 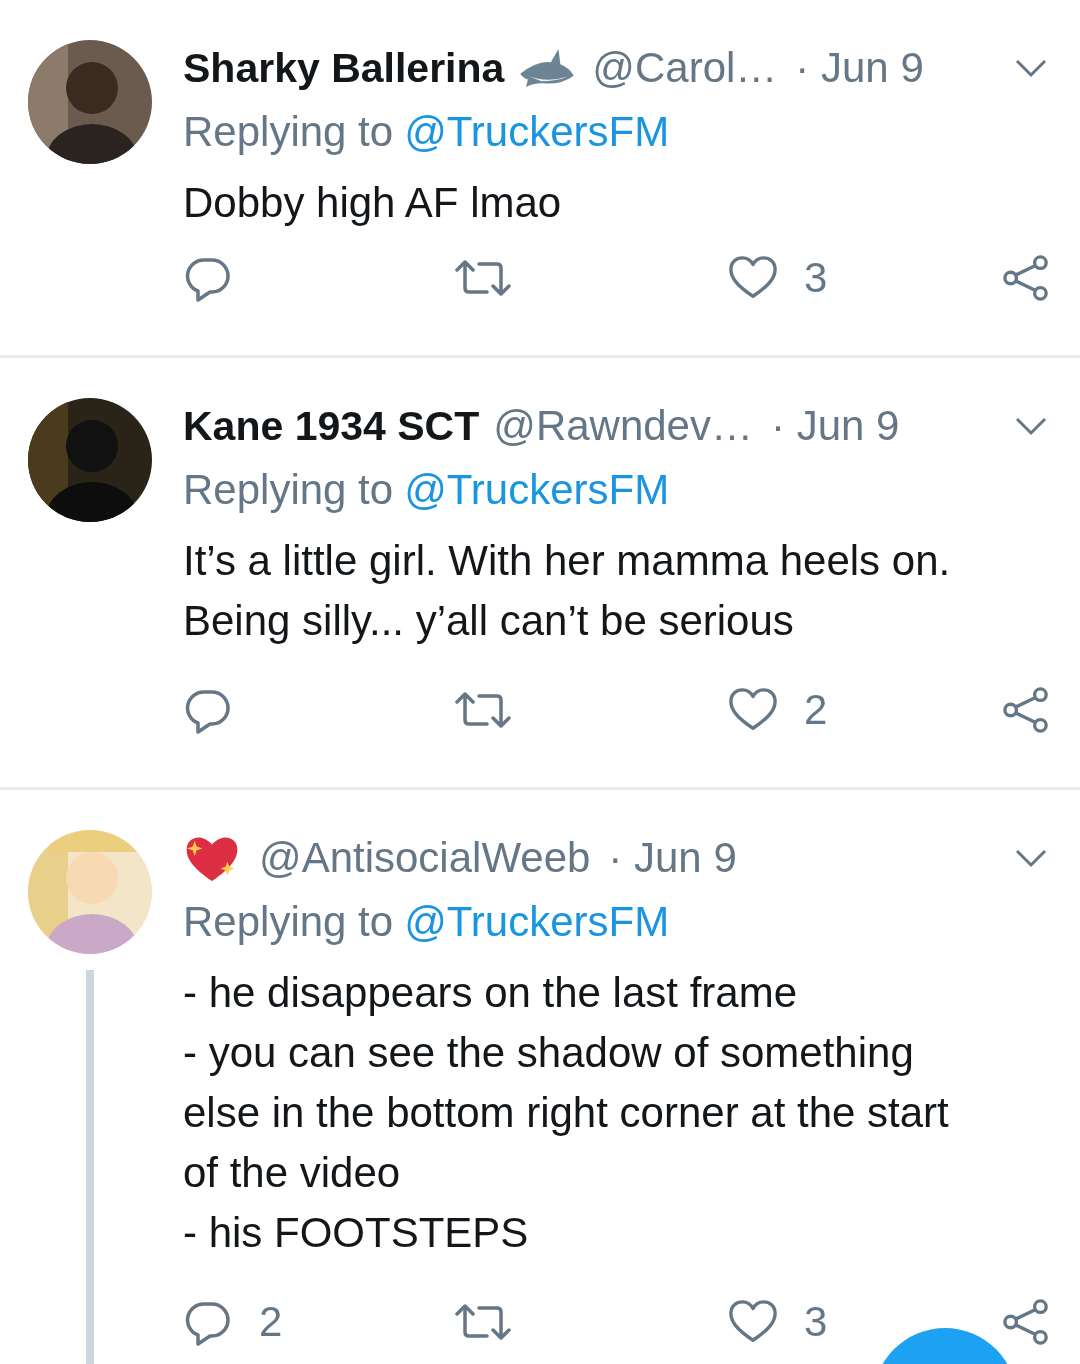 I want to click on shark-icon, so click(x=547, y=68).